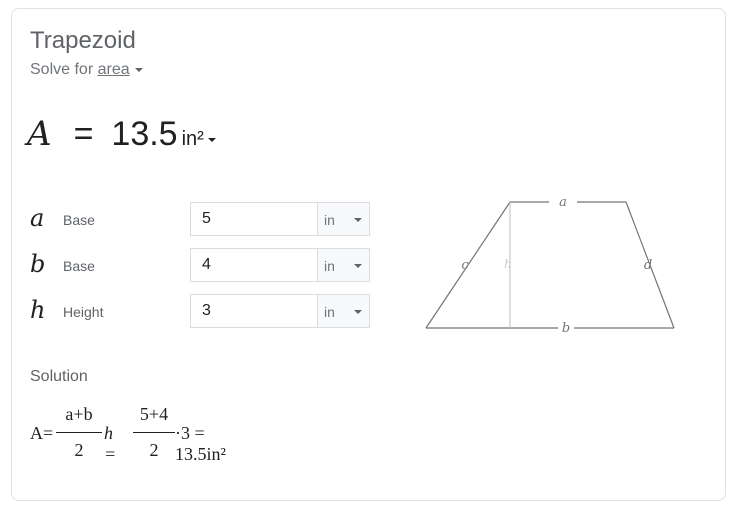 This screenshot has height=513, width=741. What do you see at coordinates (114, 69) in the screenshot?
I see `solve-for-target-link: area` at bounding box center [114, 69].